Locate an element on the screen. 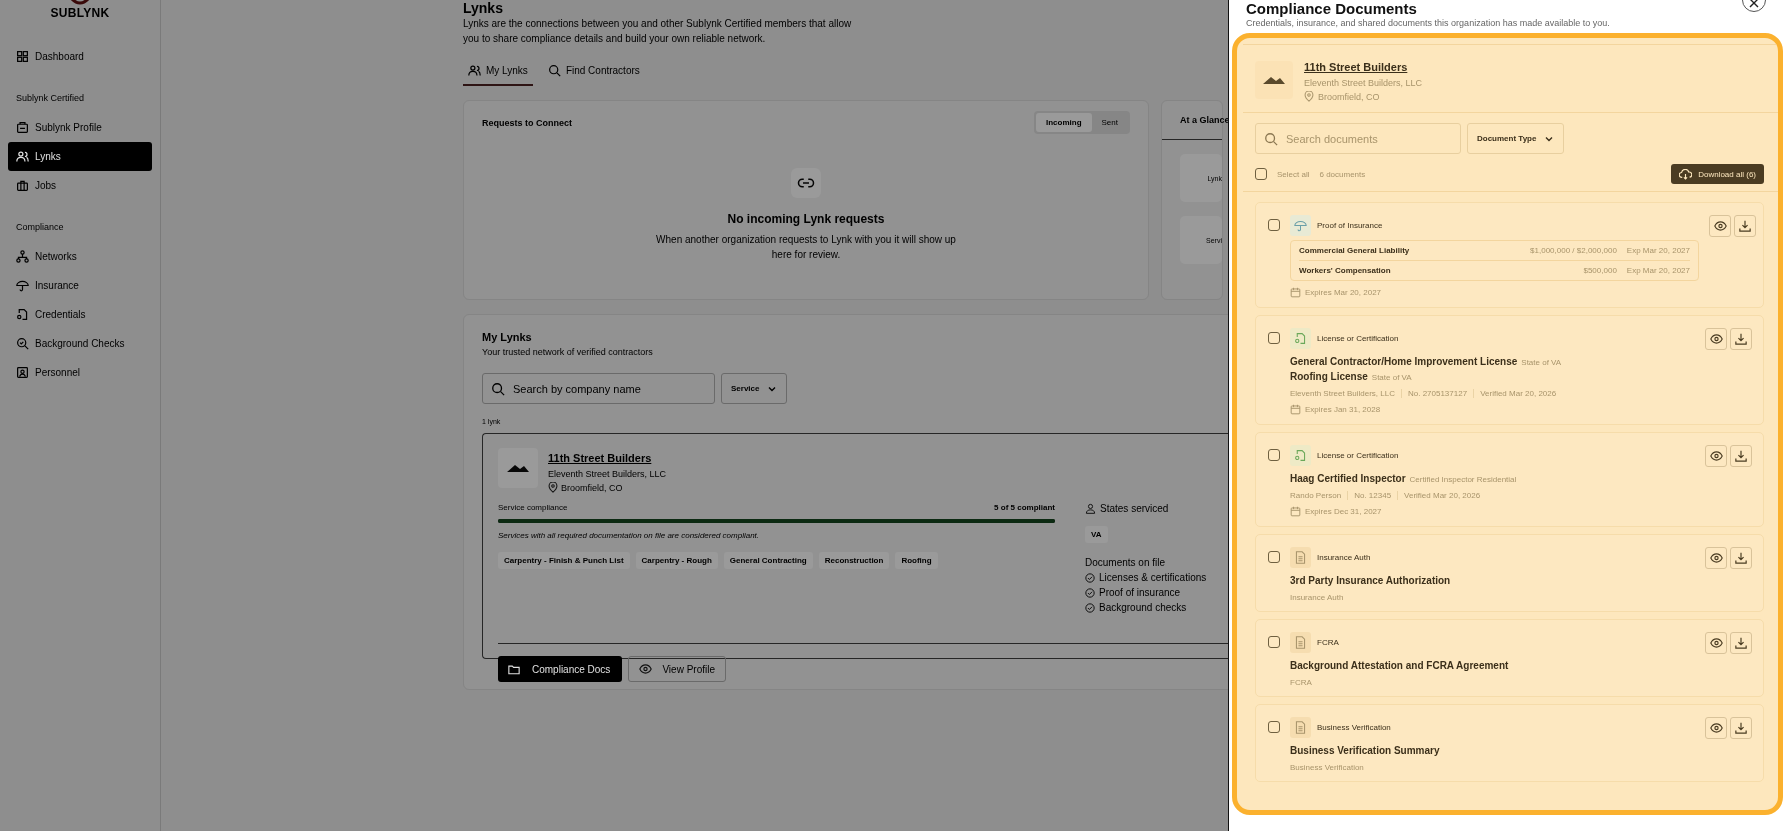 This screenshot has height=831, width=1786. expiry-date: Expires Mar 20, 2027 is located at coordinates (1343, 292).